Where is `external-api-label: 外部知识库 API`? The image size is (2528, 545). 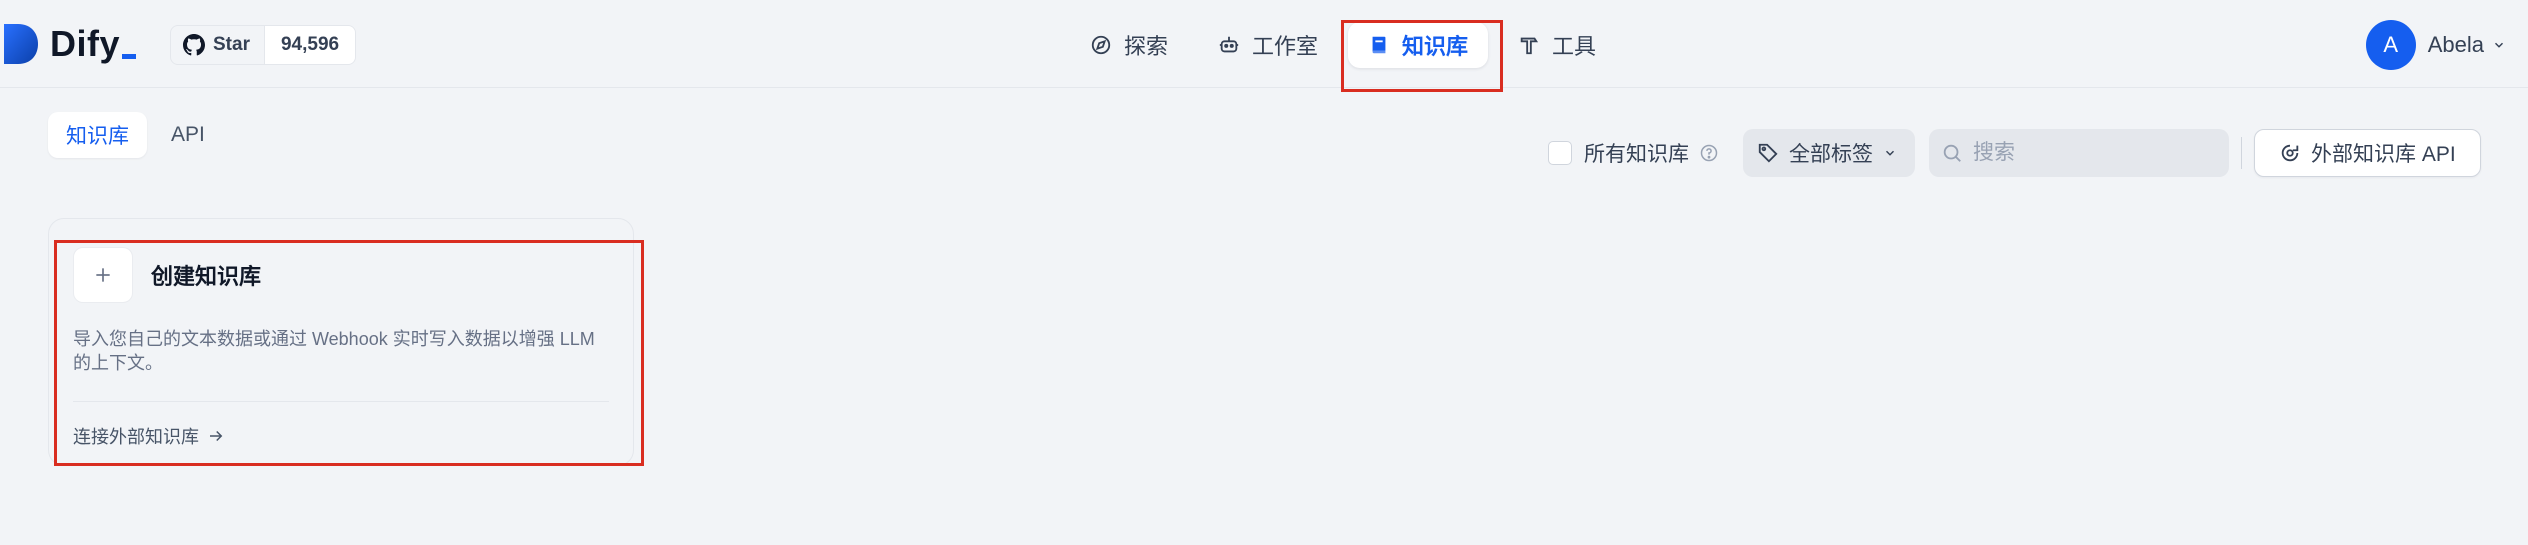 external-api-label: 外部知识库 API is located at coordinates (2383, 154).